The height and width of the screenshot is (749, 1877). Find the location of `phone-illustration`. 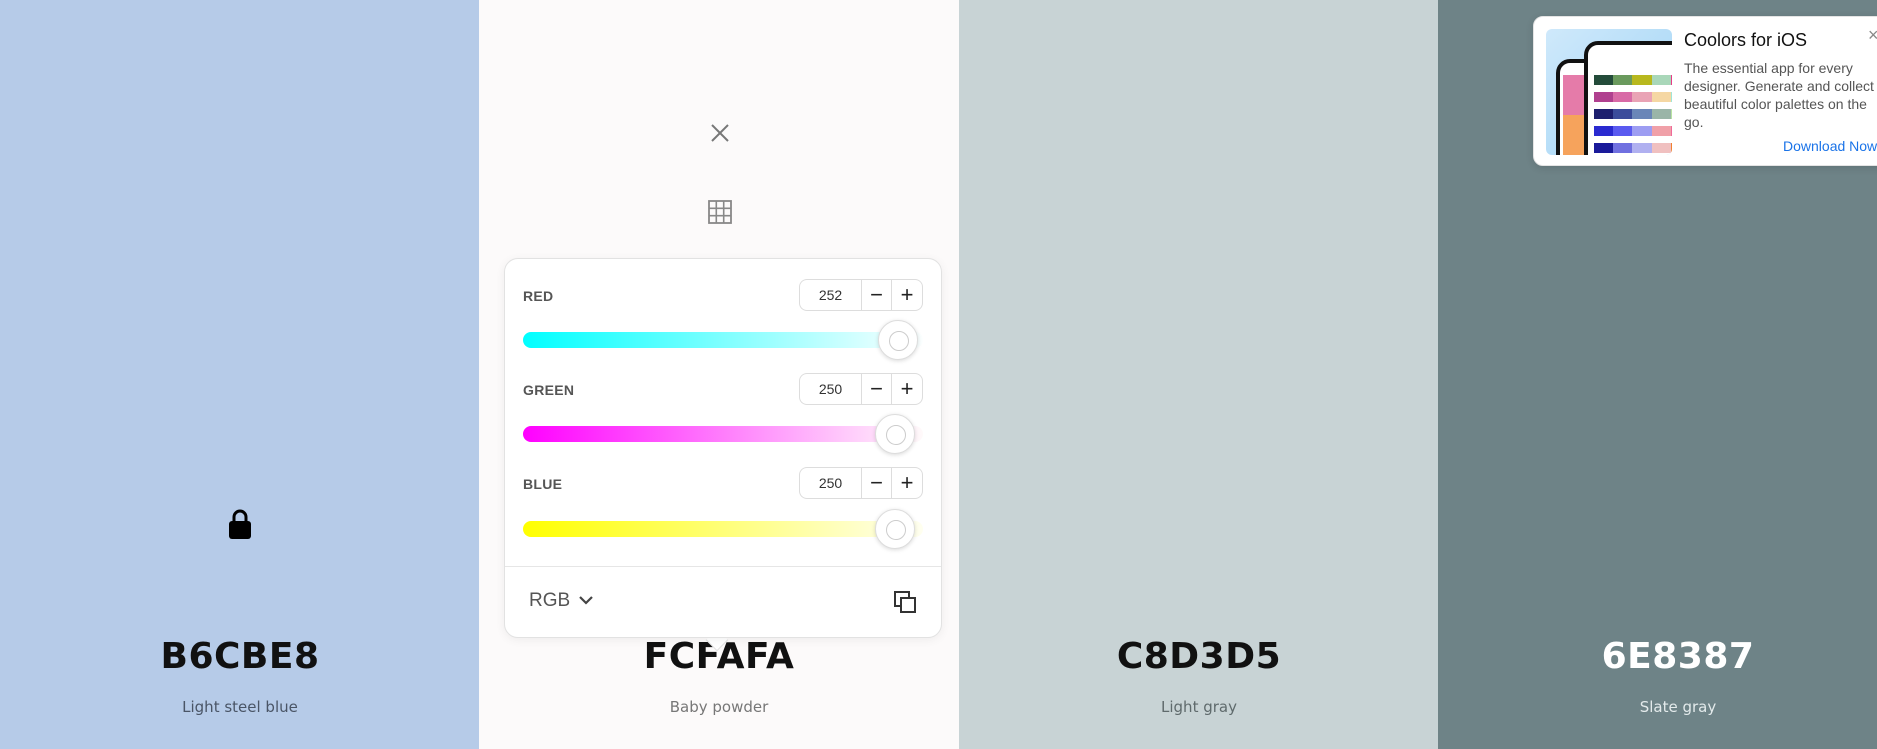

phone-illustration is located at coordinates (1628, 98).